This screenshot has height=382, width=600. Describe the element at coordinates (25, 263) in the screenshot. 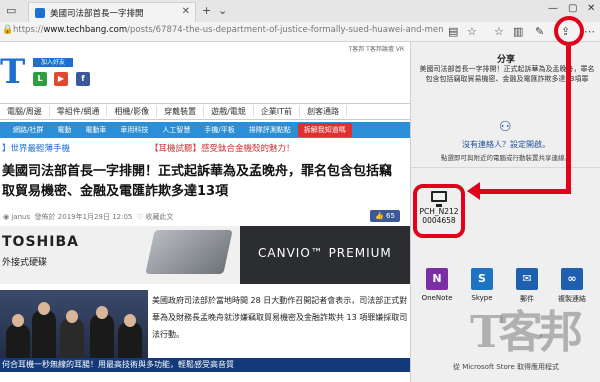

I see `ad-subtitle: 外接式硬碟` at that location.